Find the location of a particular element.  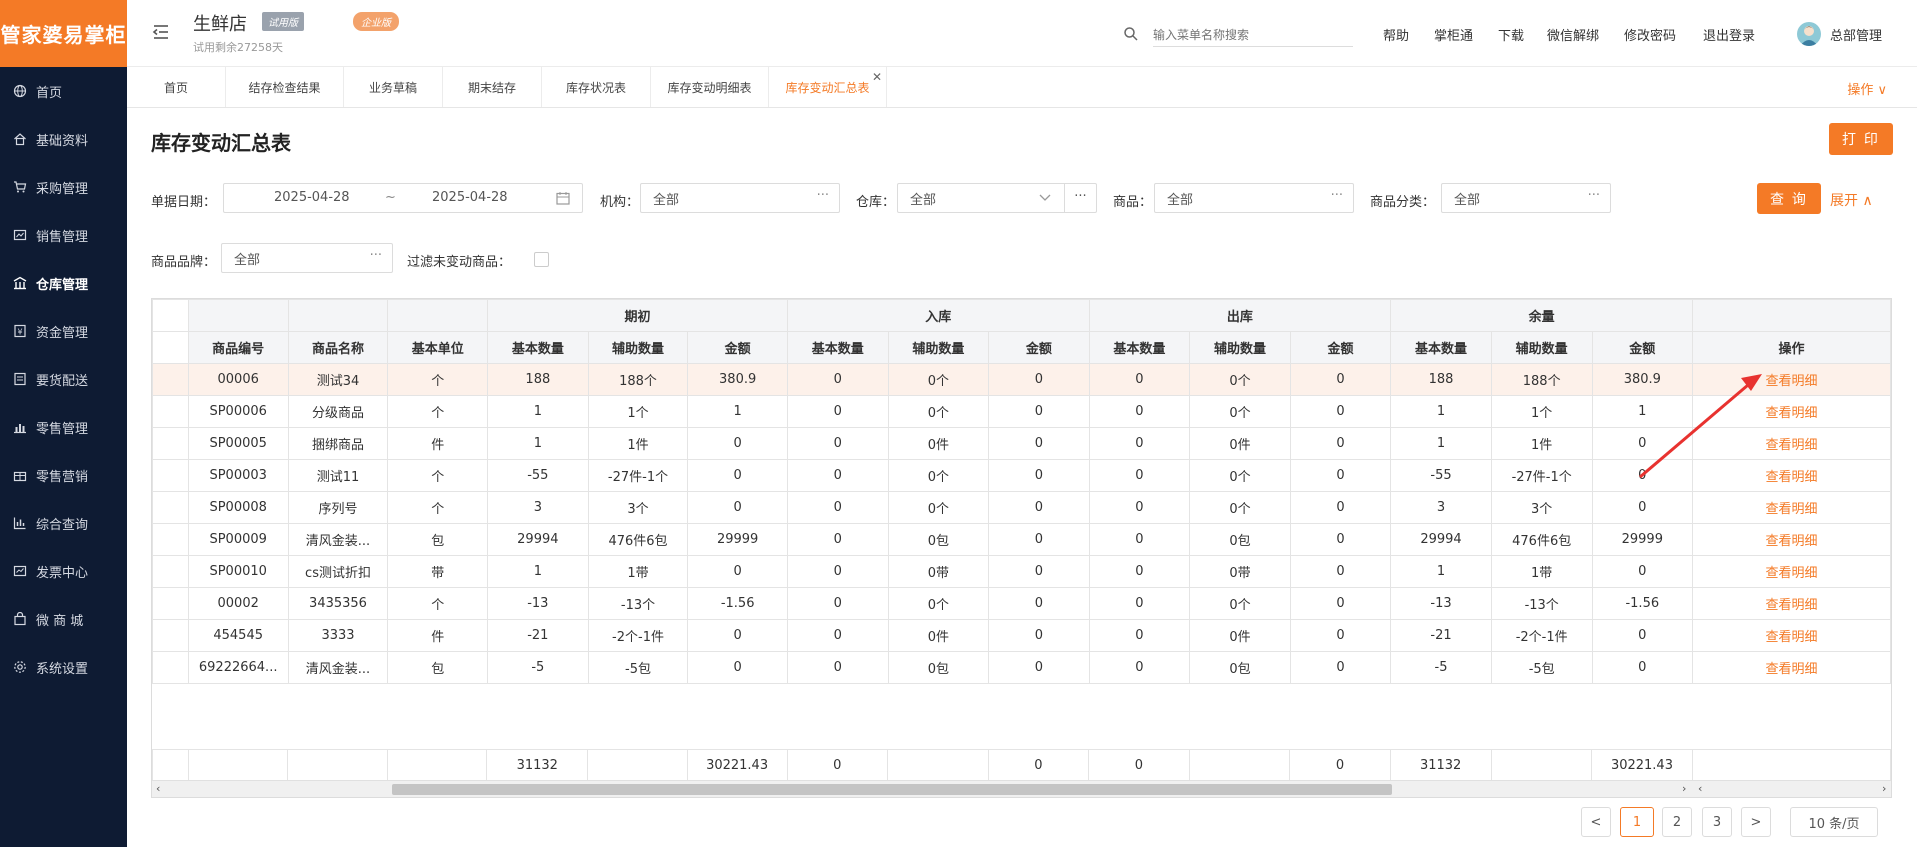

product-select: 全部 ··· is located at coordinates (1254, 198).